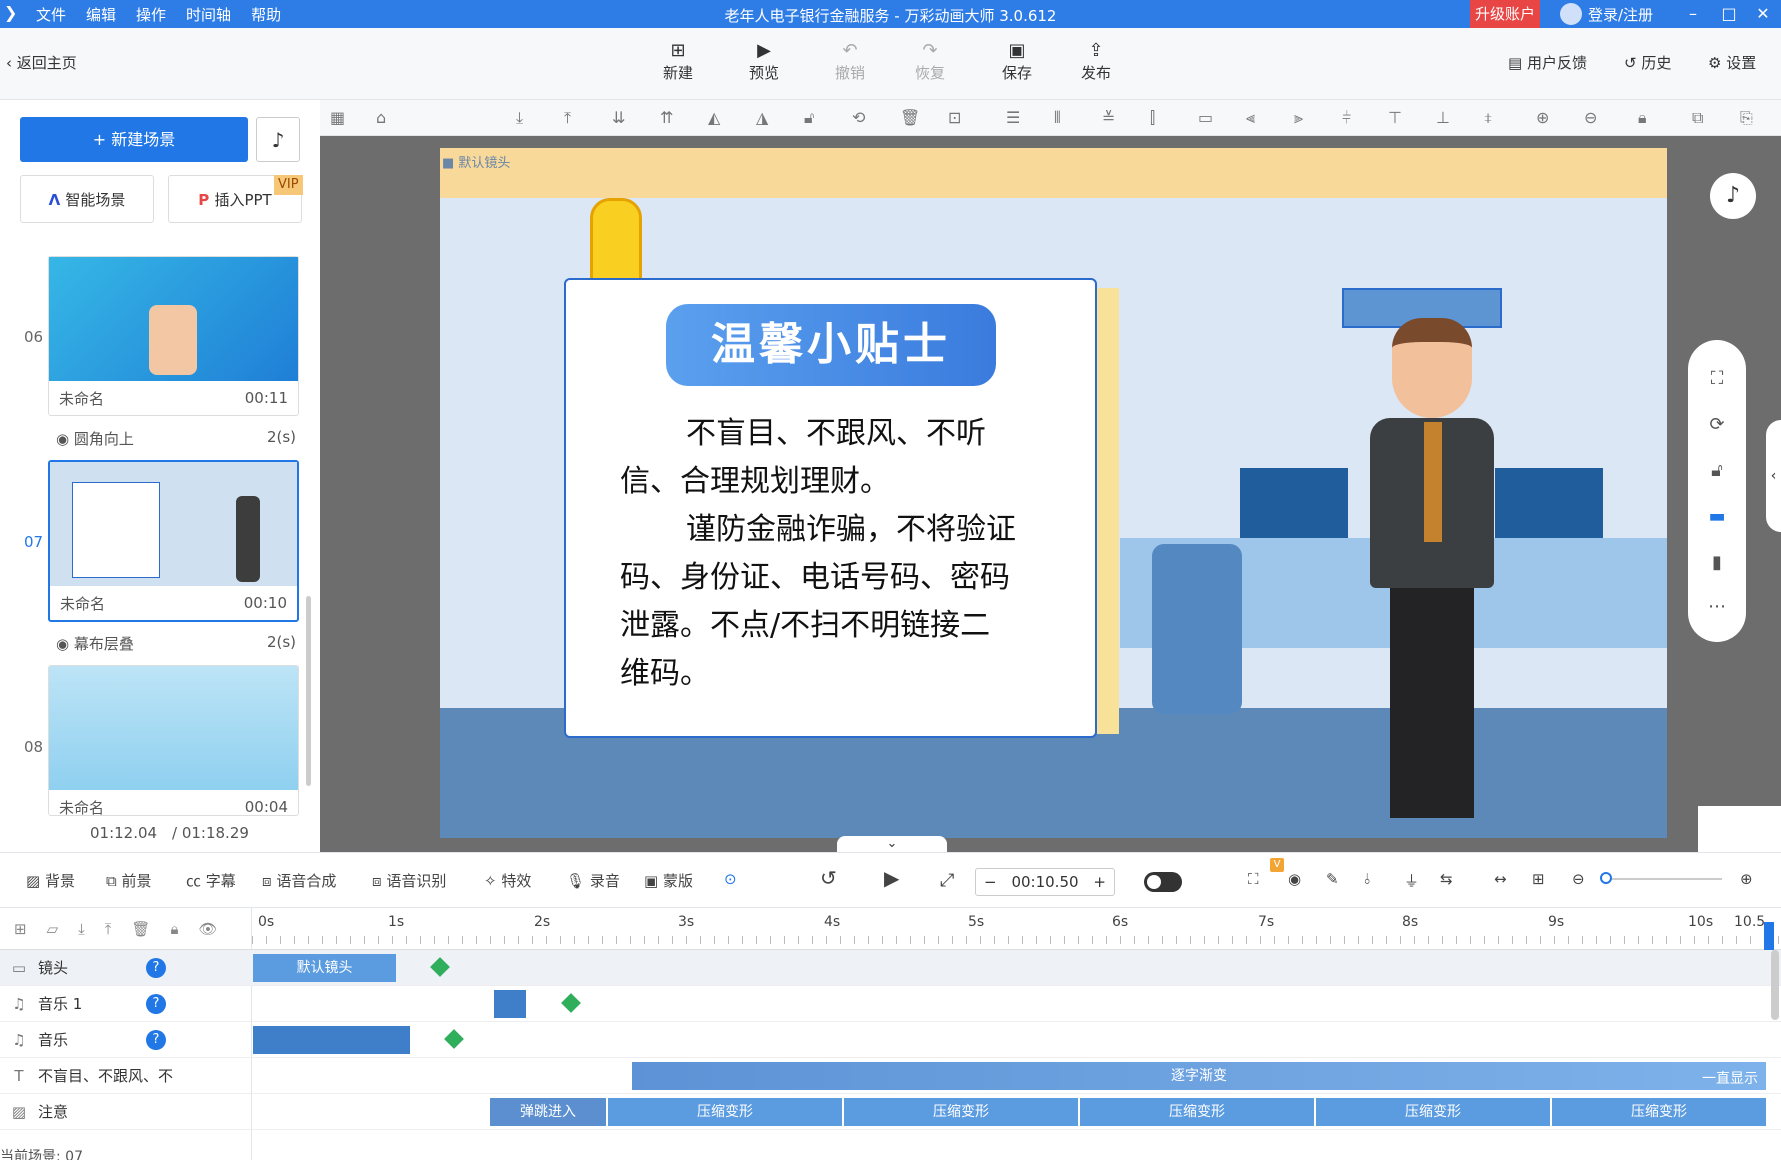 This screenshot has height=1160, width=1781. Describe the element at coordinates (1642, 118) in the screenshot. I see `lock-canvas-icon: 🔒︎` at that location.